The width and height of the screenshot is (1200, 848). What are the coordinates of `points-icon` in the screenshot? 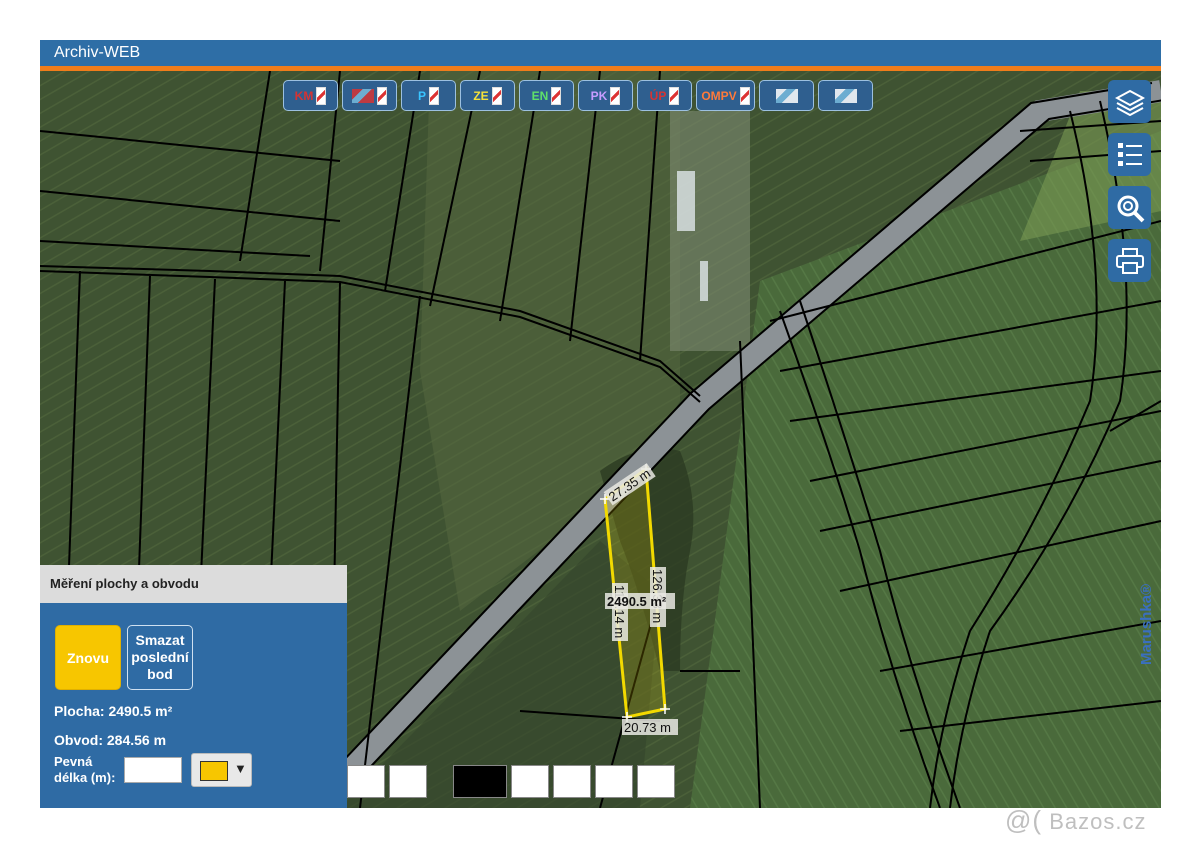 It's located at (363, 95).